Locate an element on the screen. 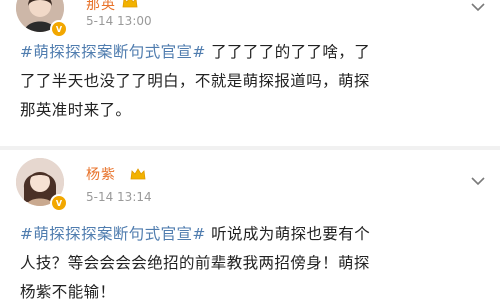 This screenshot has width=500, height=307. post-line: 杨紫不能输！ is located at coordinates (68, 292).